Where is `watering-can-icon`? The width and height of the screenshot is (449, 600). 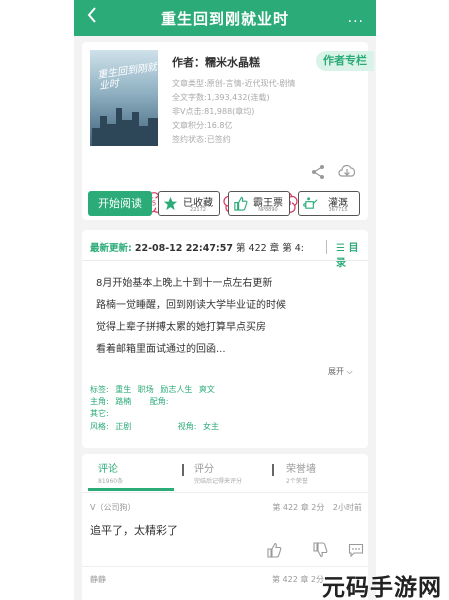
watering-can-icon is located at coordinates (310, 203).